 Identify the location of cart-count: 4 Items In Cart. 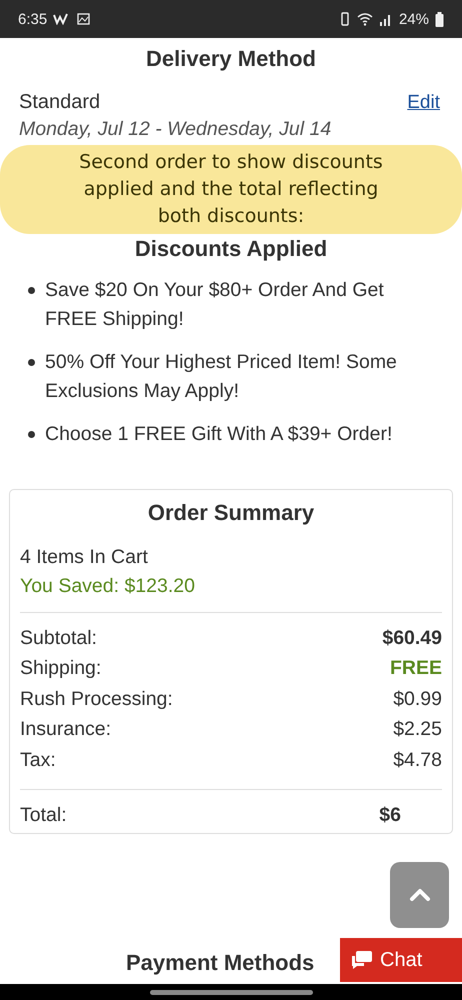
(84, 557).